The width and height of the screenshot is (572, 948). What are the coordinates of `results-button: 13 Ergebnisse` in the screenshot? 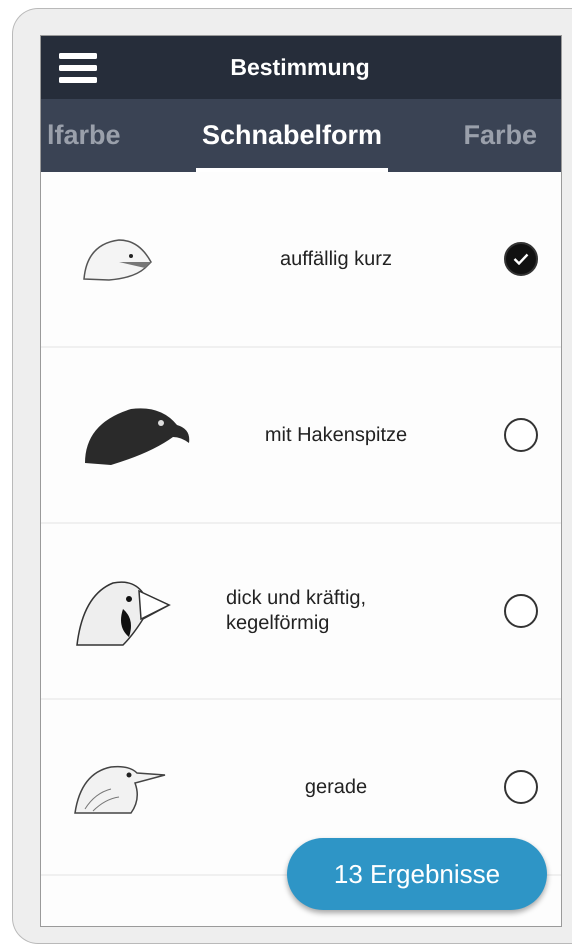 It's located at (417, 874).